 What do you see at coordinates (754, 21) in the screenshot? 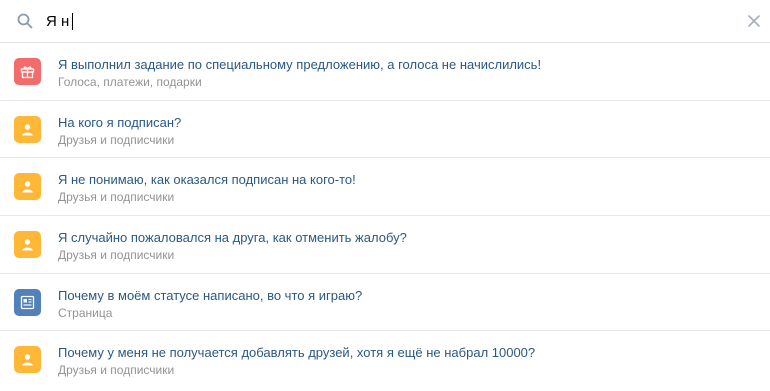
I see `close-icon` at bounding box center [754, 21].